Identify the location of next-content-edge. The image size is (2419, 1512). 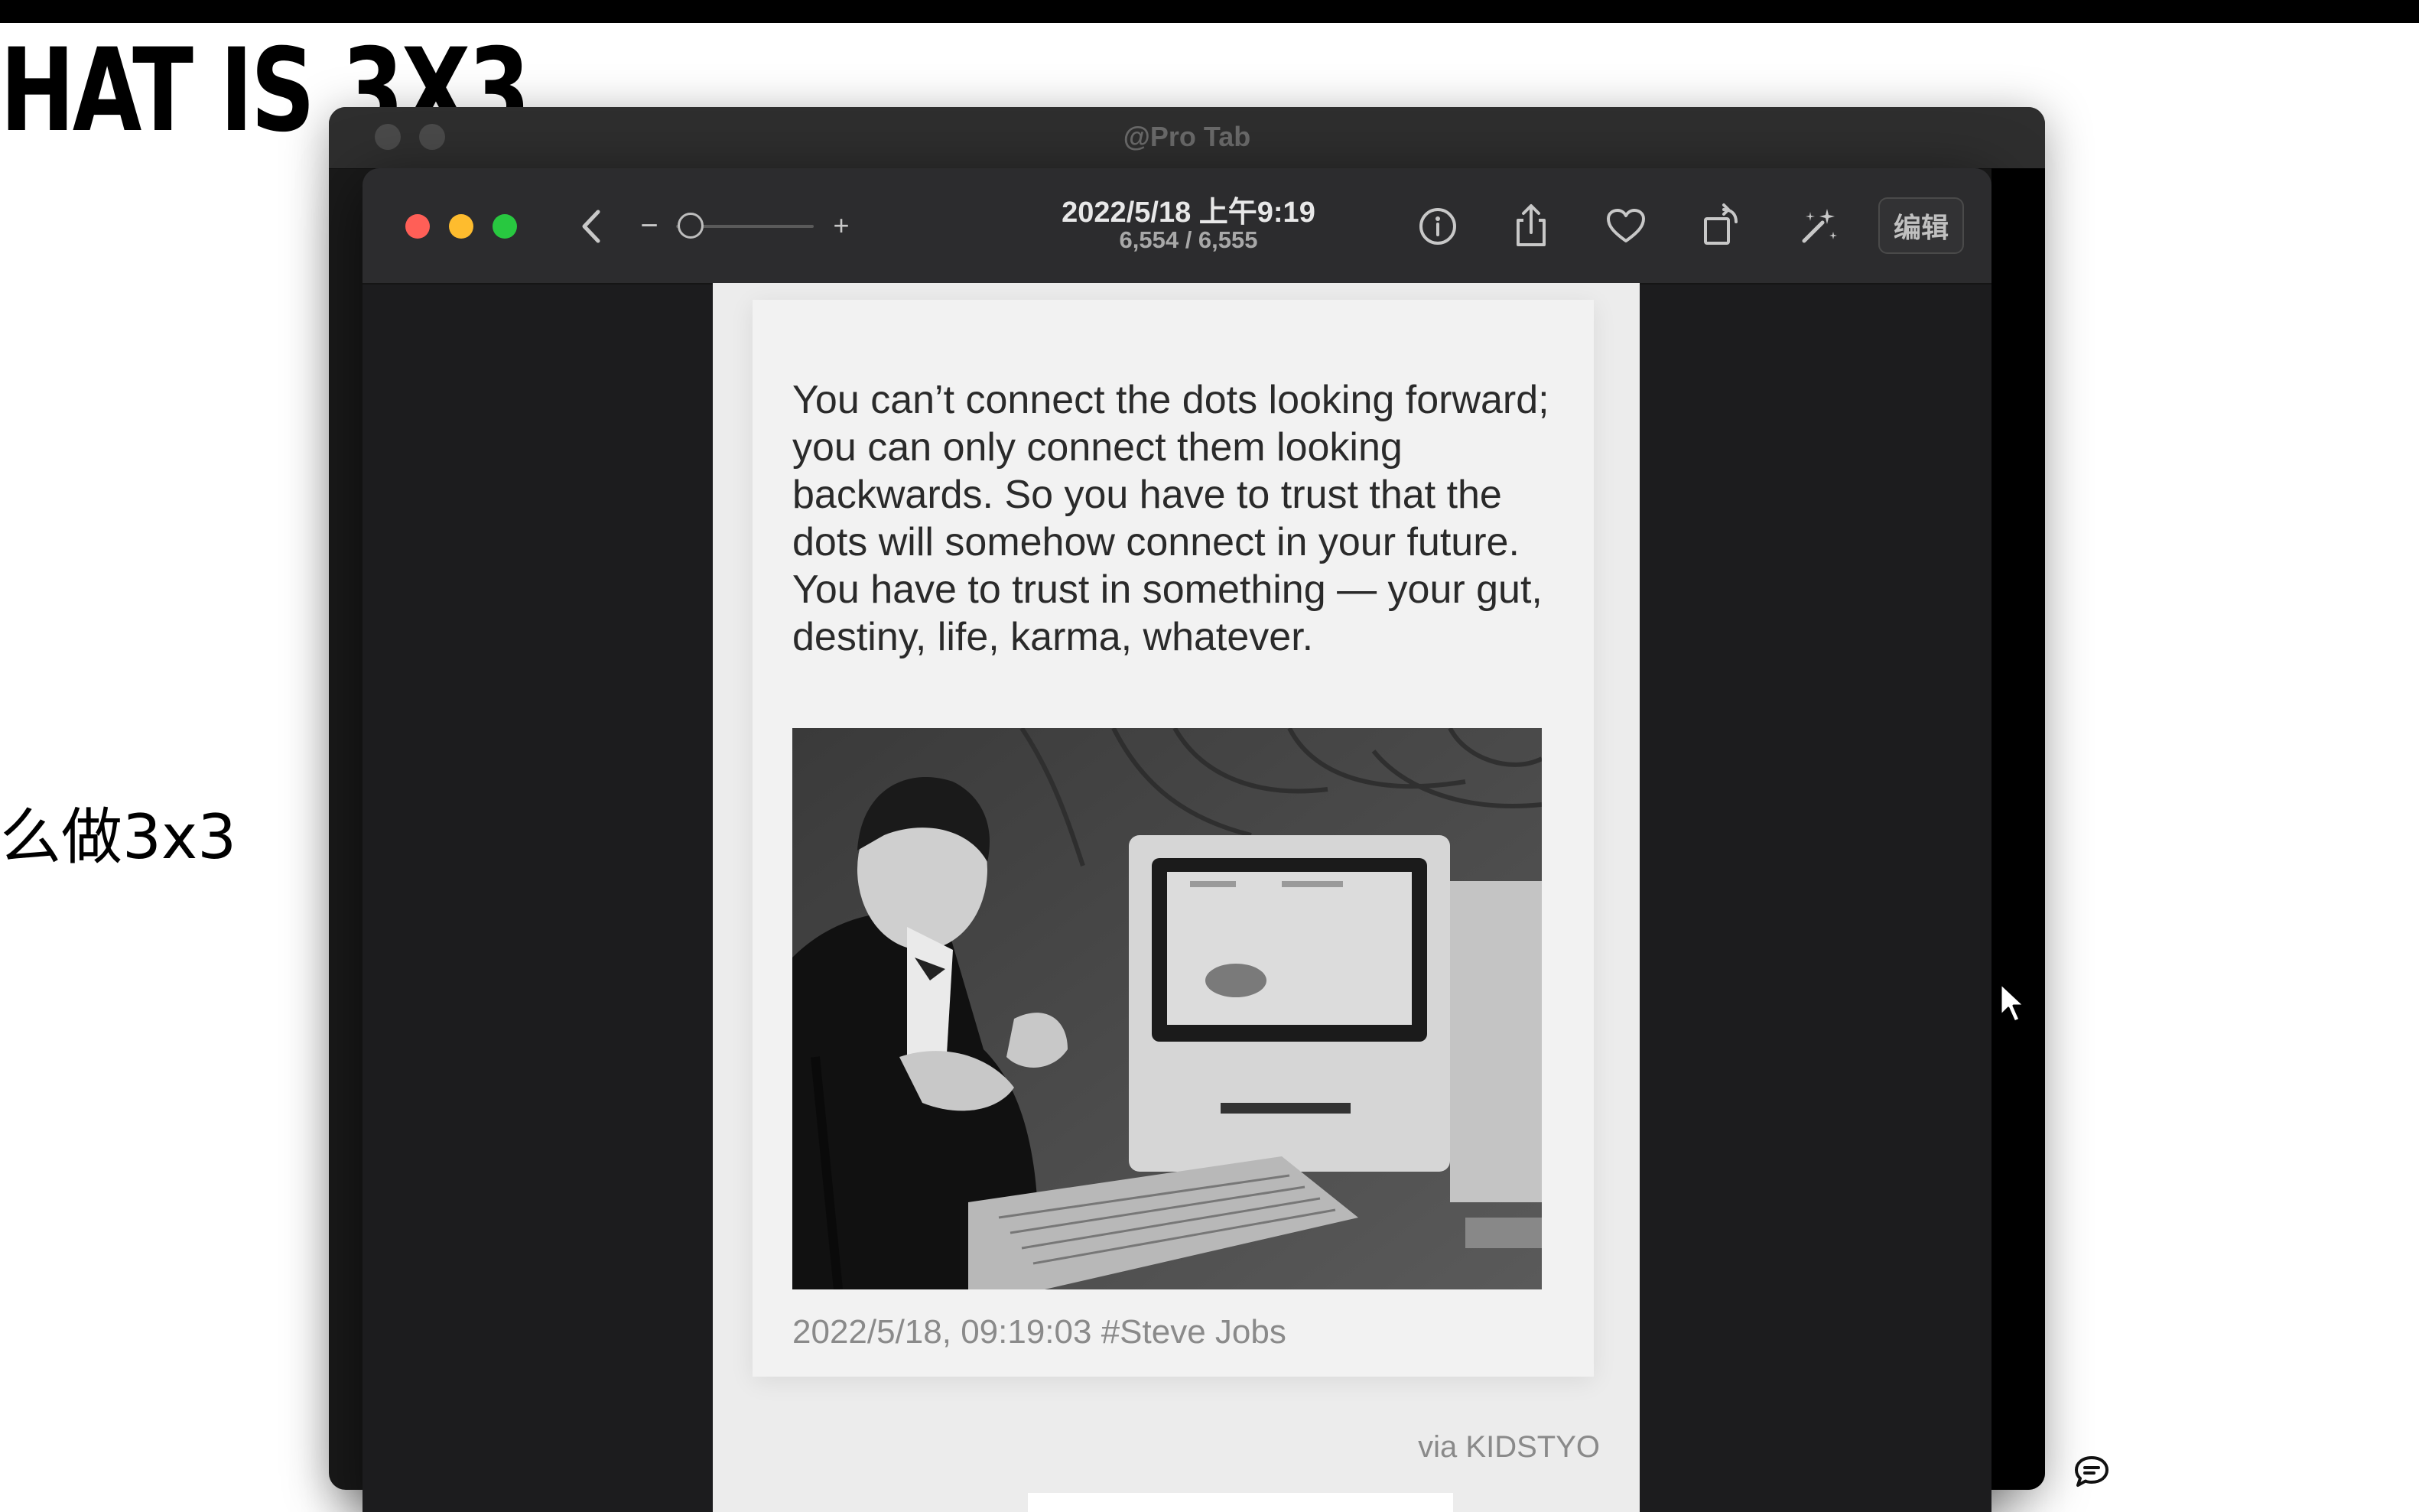
(1240, 1502).